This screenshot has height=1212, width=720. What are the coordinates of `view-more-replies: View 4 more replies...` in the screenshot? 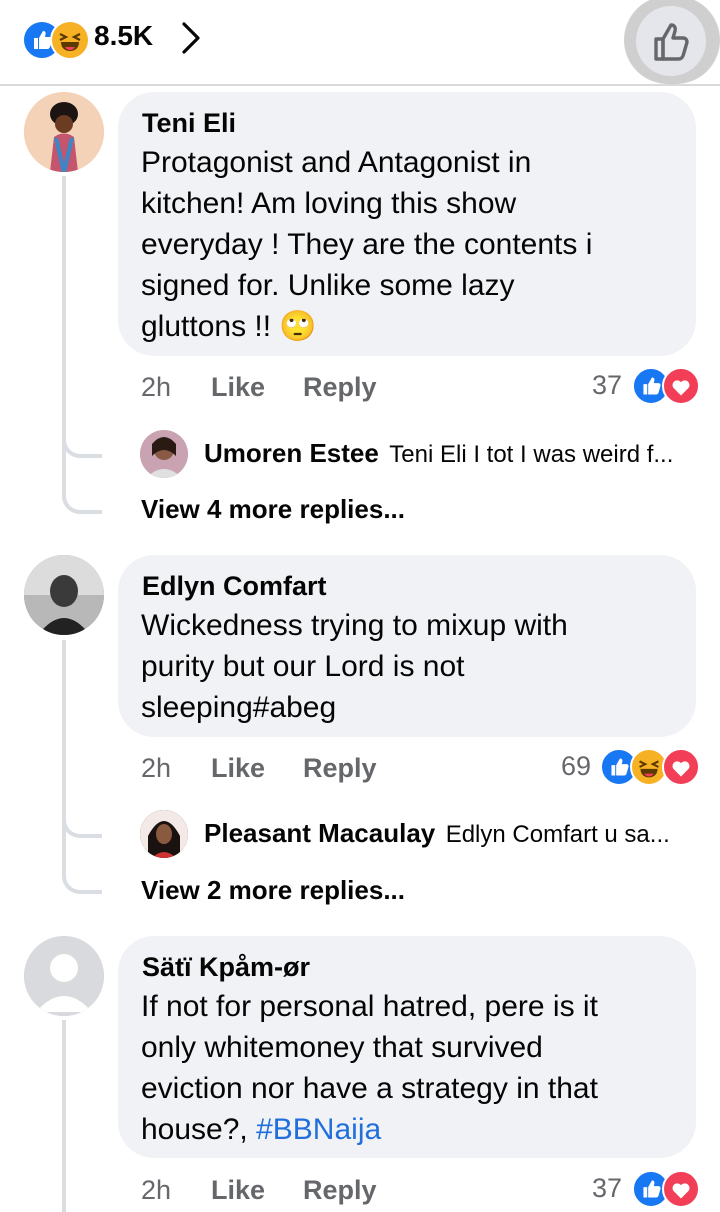 It's located at (273, 509).